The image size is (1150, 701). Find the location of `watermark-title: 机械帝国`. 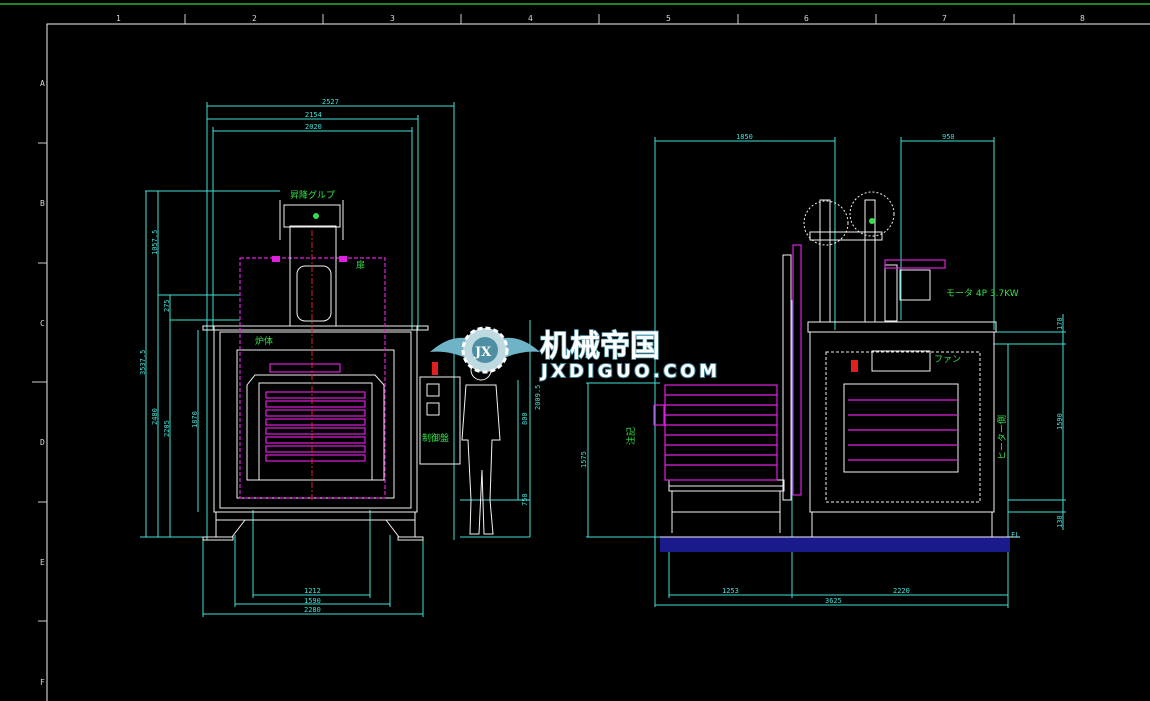

watermark-title: 机械帝国 is located at coordinates (600, 346).